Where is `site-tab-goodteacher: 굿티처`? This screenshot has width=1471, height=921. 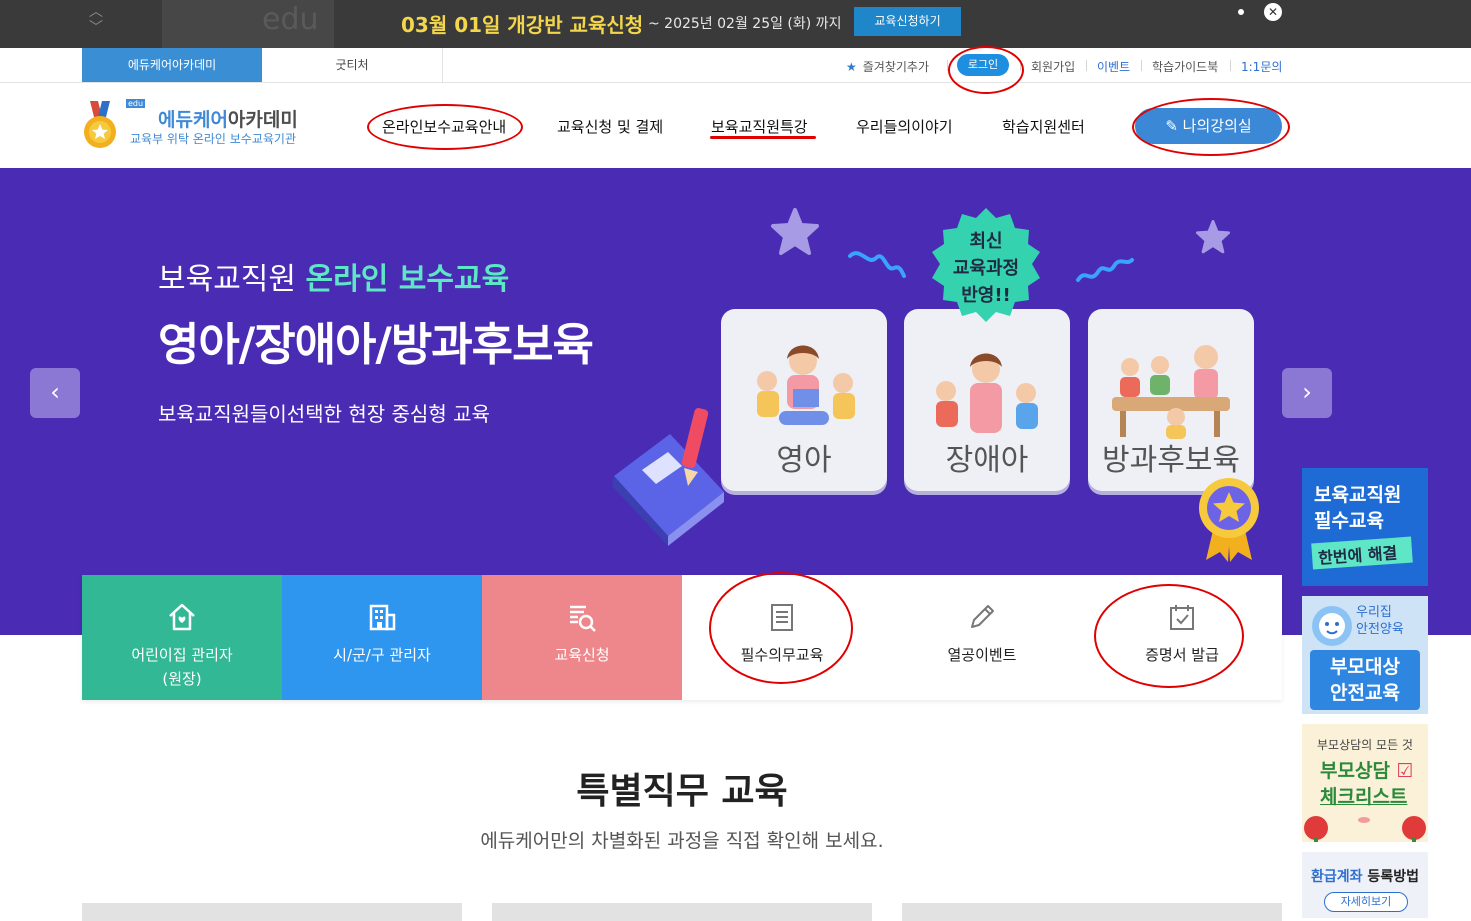 site-tab-goodteacher: 굿티처 is located at coordinates (352, 65).